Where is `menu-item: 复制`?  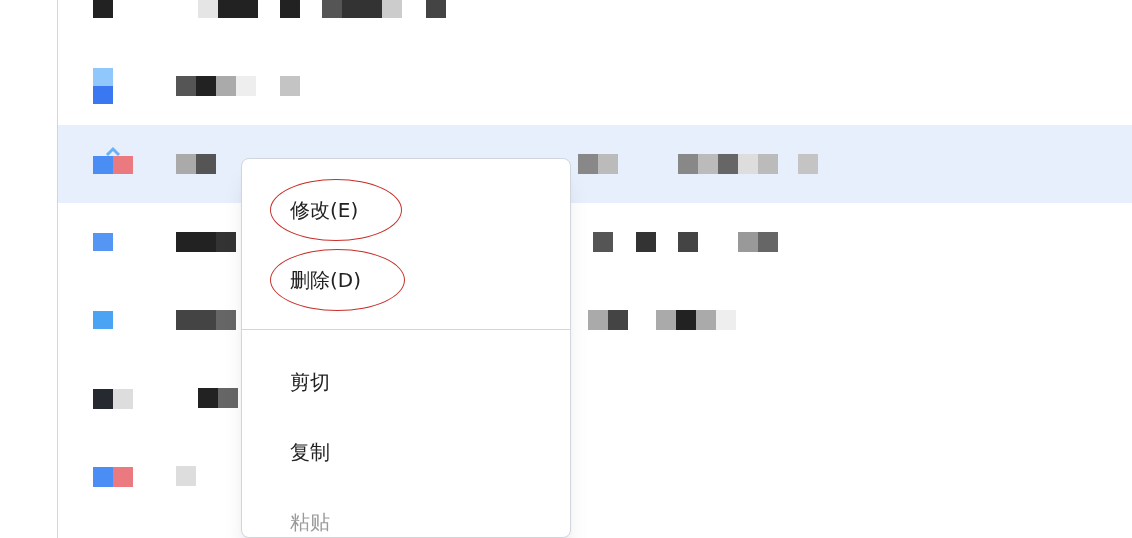
menu-item: 复制 is located at coordinates (406, 452).